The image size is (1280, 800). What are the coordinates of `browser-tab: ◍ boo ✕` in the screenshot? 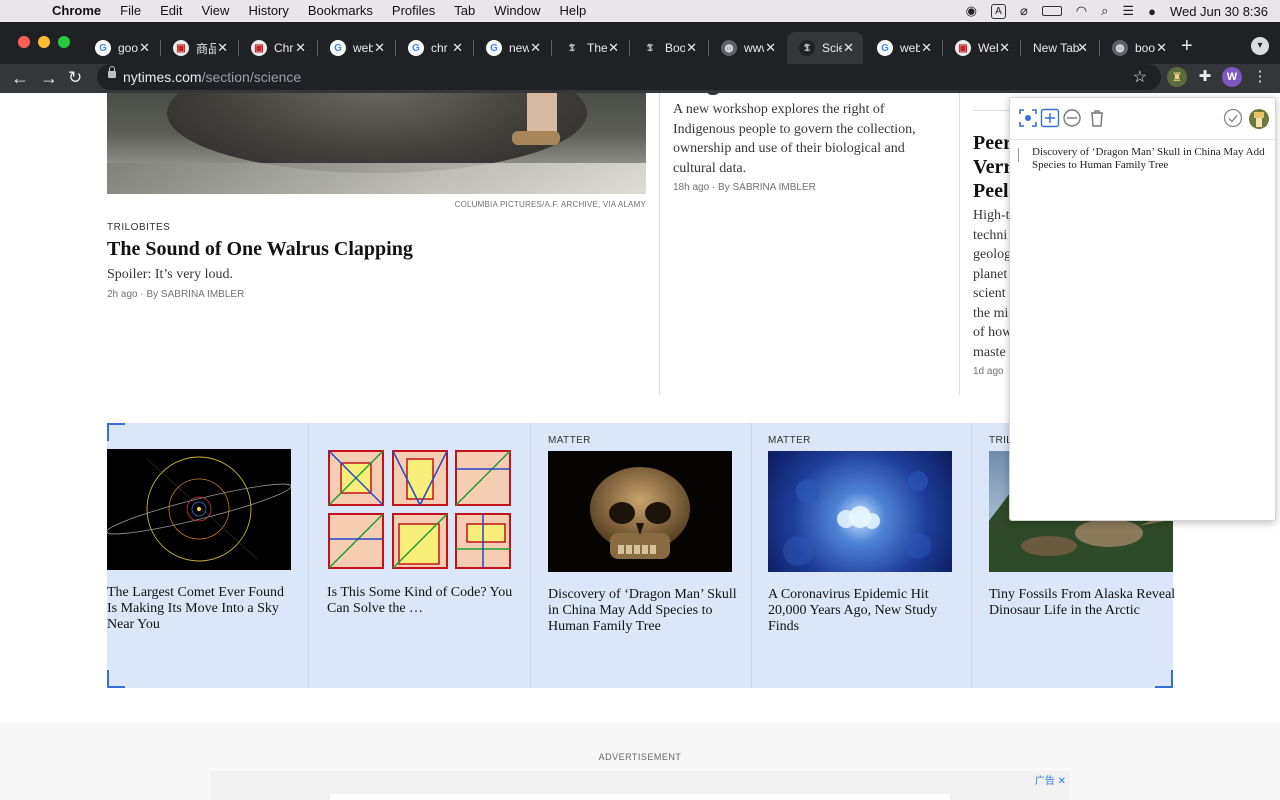 It's located at (1138, 48).